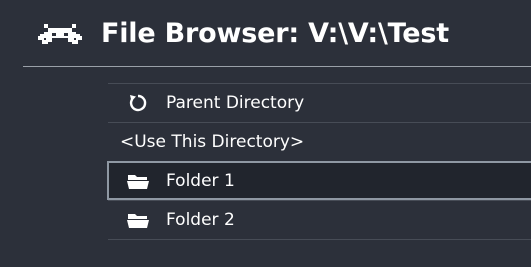  What do you see at coordinates (200, 220) in the screenshot?
I see `list-item-label: Folder 2` at bounding box center [200, 220].